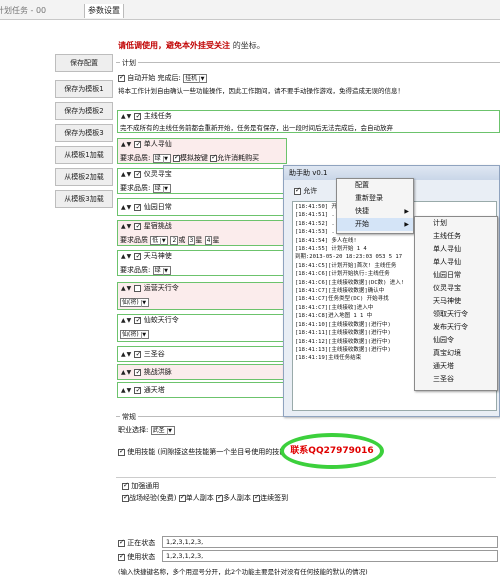 The width and height of the screenshot is (500, 585). I want to click on load-template2-button: 从模板2加载, so click(84, 177).